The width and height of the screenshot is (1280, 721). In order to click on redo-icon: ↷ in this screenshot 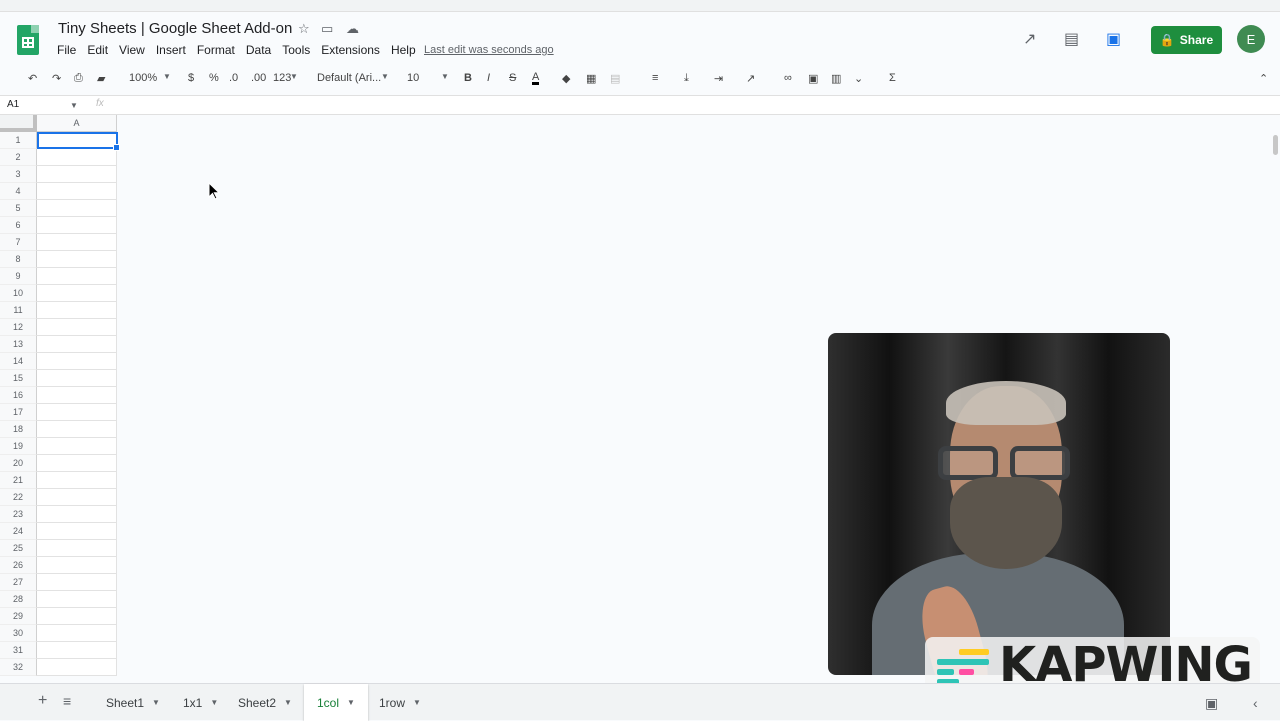, I will do `click(56, 78)`.